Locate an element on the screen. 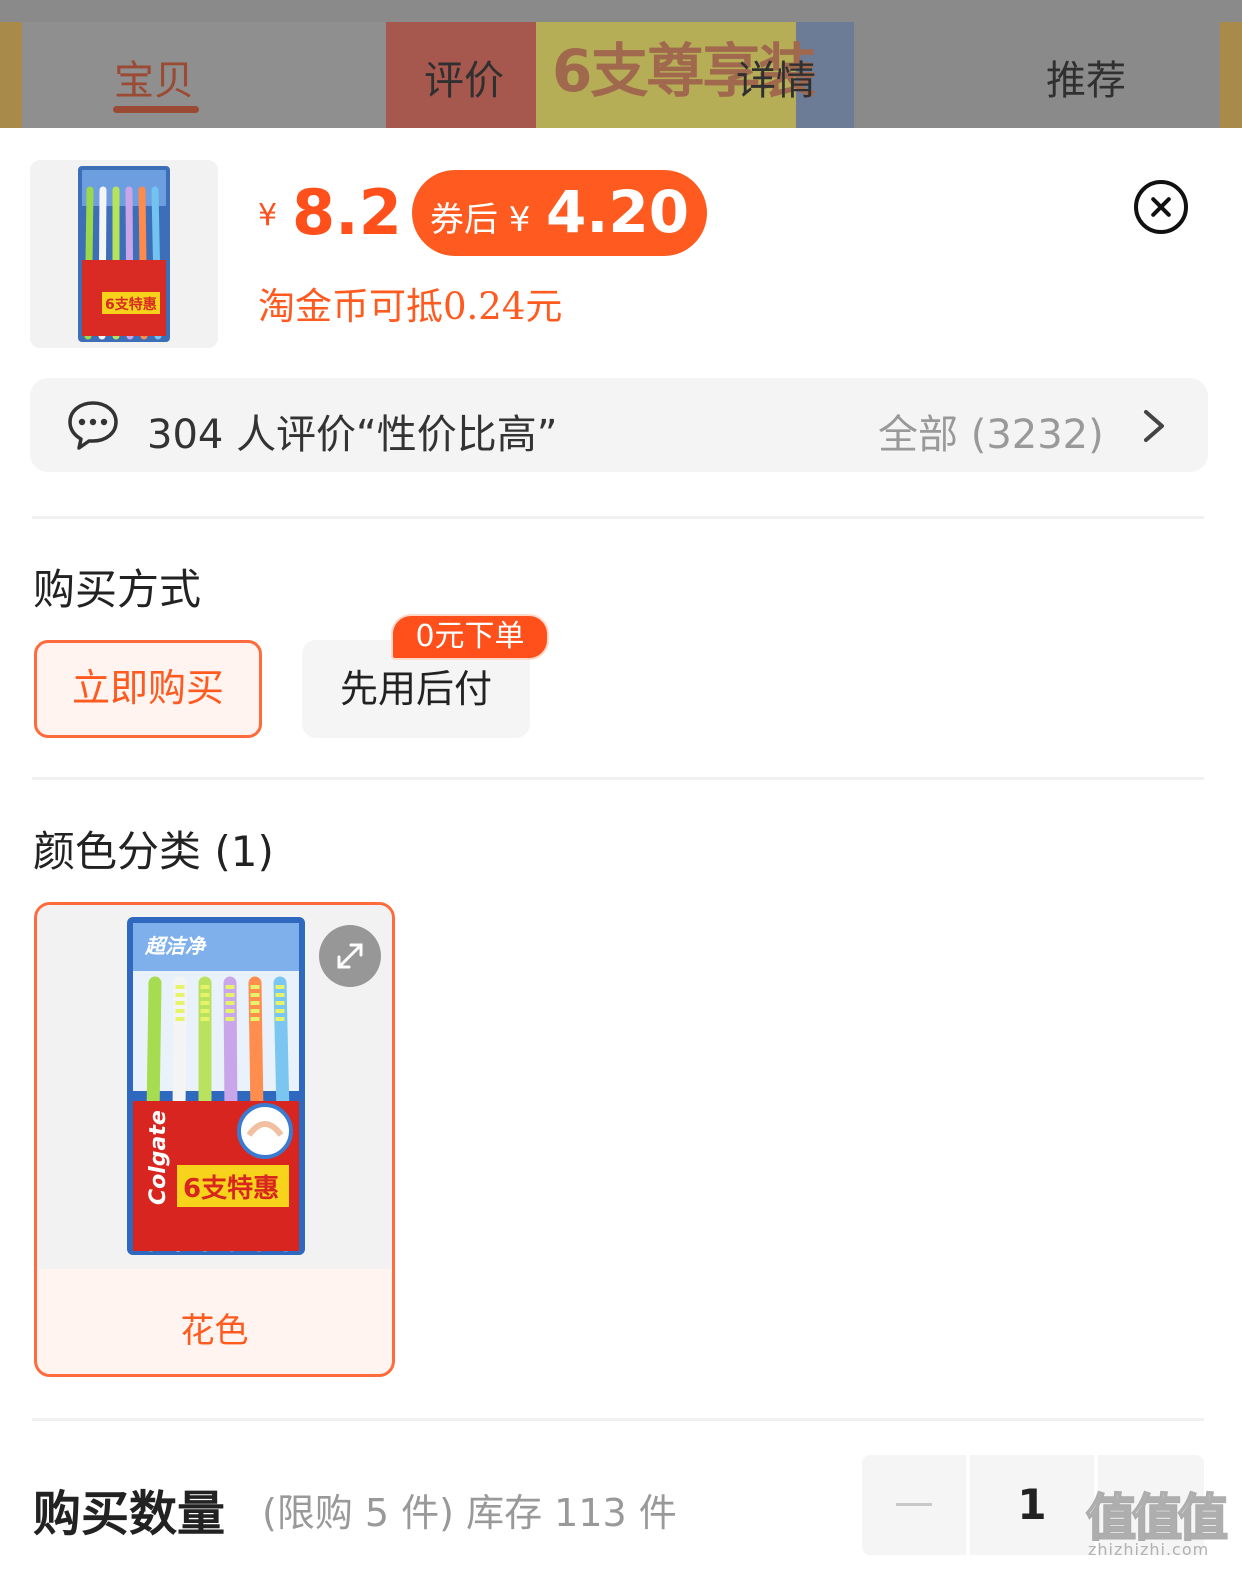 The width and height of the screenshot is (1242, 1574). tab-pingjia: 评价 is located at coordinates (464, 77).